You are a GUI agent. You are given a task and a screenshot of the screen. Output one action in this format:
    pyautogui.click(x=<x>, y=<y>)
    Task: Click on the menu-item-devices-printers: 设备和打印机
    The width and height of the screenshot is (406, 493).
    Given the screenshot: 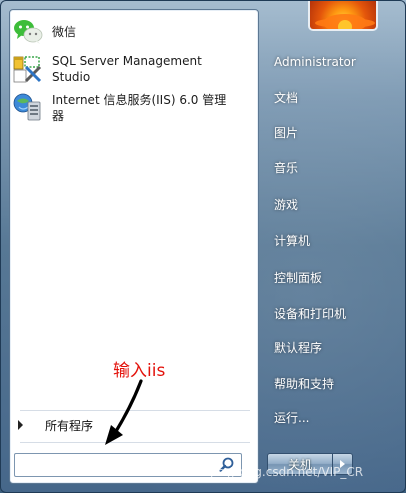 What is the action you would take?
    pyautogui.click(x=333, y=313)
    